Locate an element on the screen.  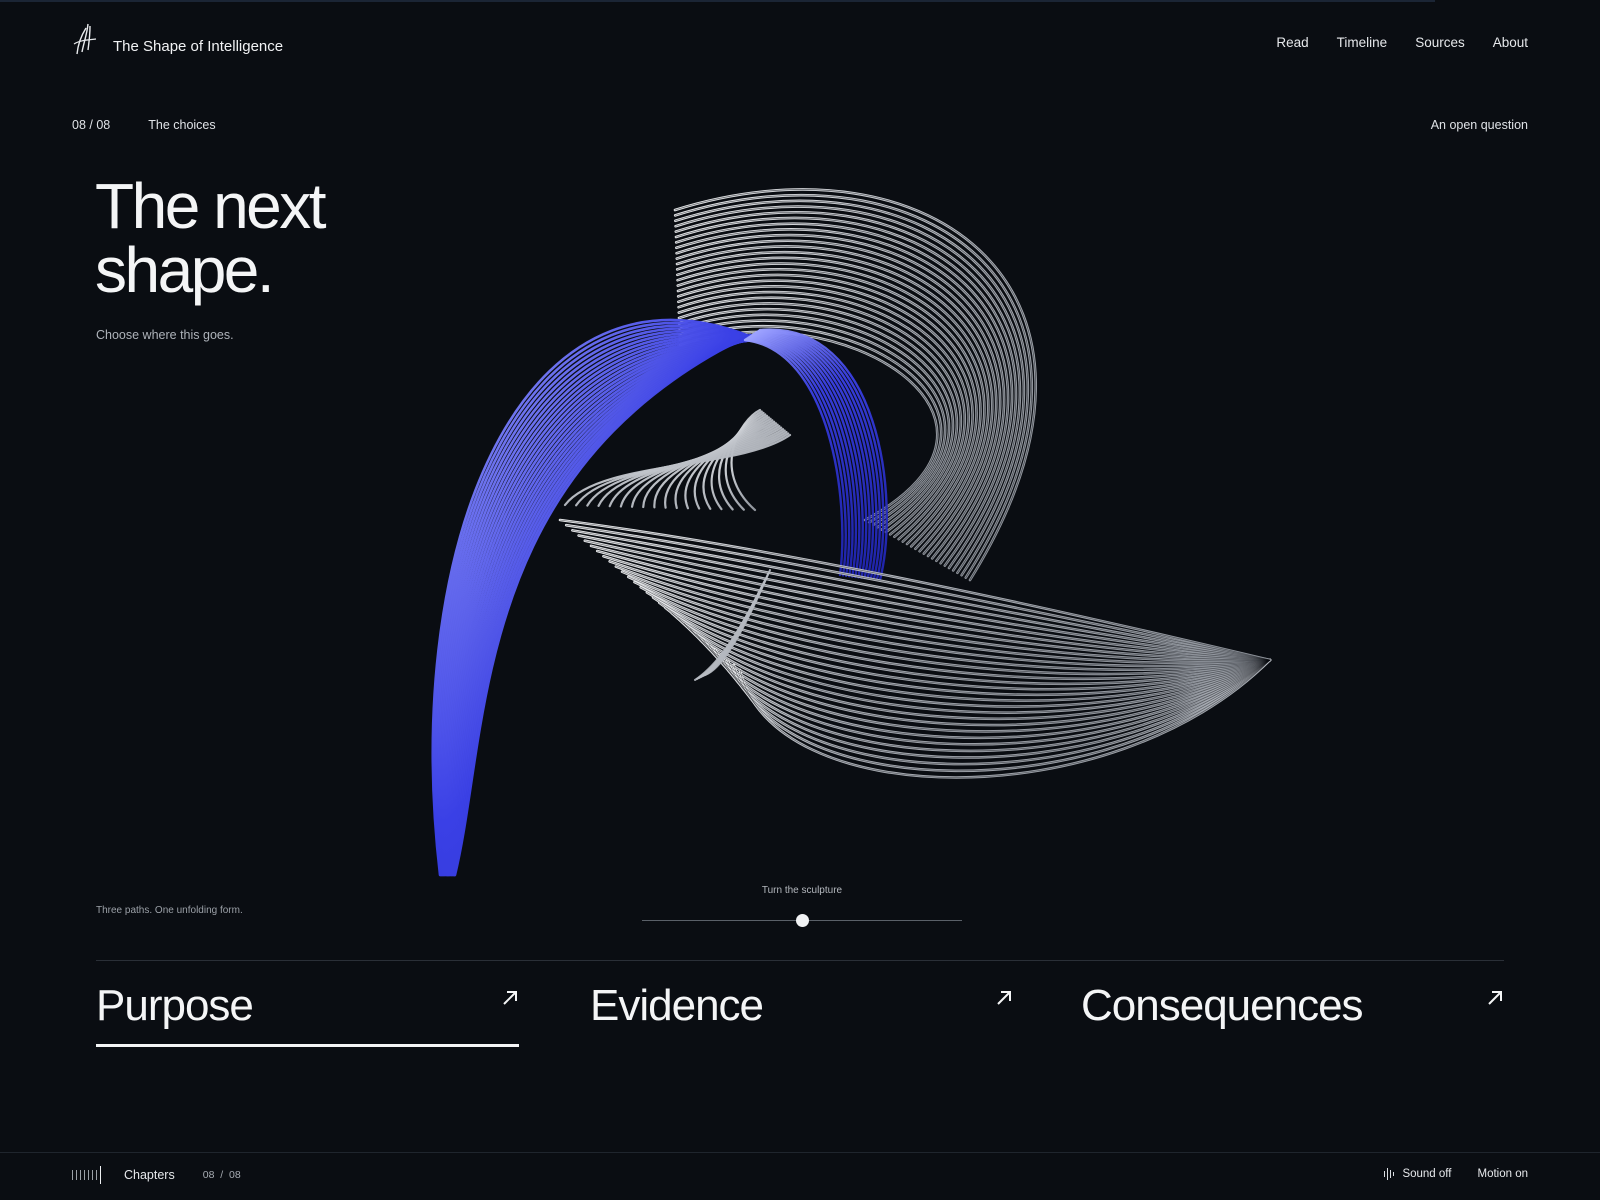
active-choice-underline is located at coordinates (307, 1045).